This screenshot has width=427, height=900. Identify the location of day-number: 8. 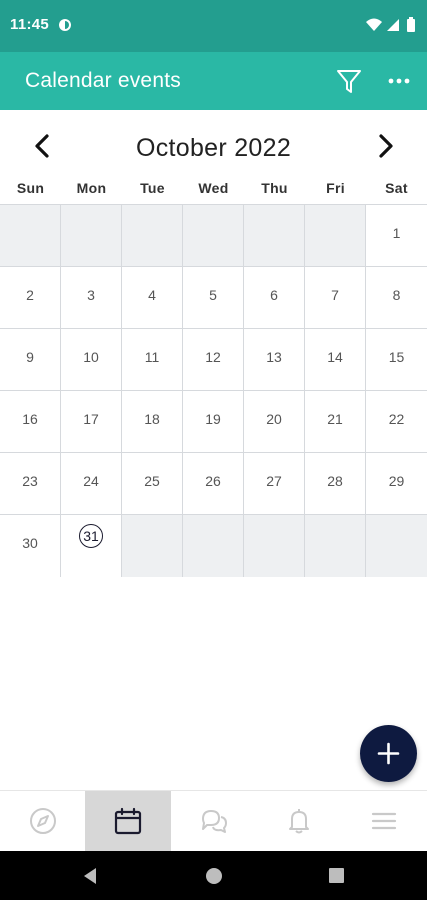
(396, 295).